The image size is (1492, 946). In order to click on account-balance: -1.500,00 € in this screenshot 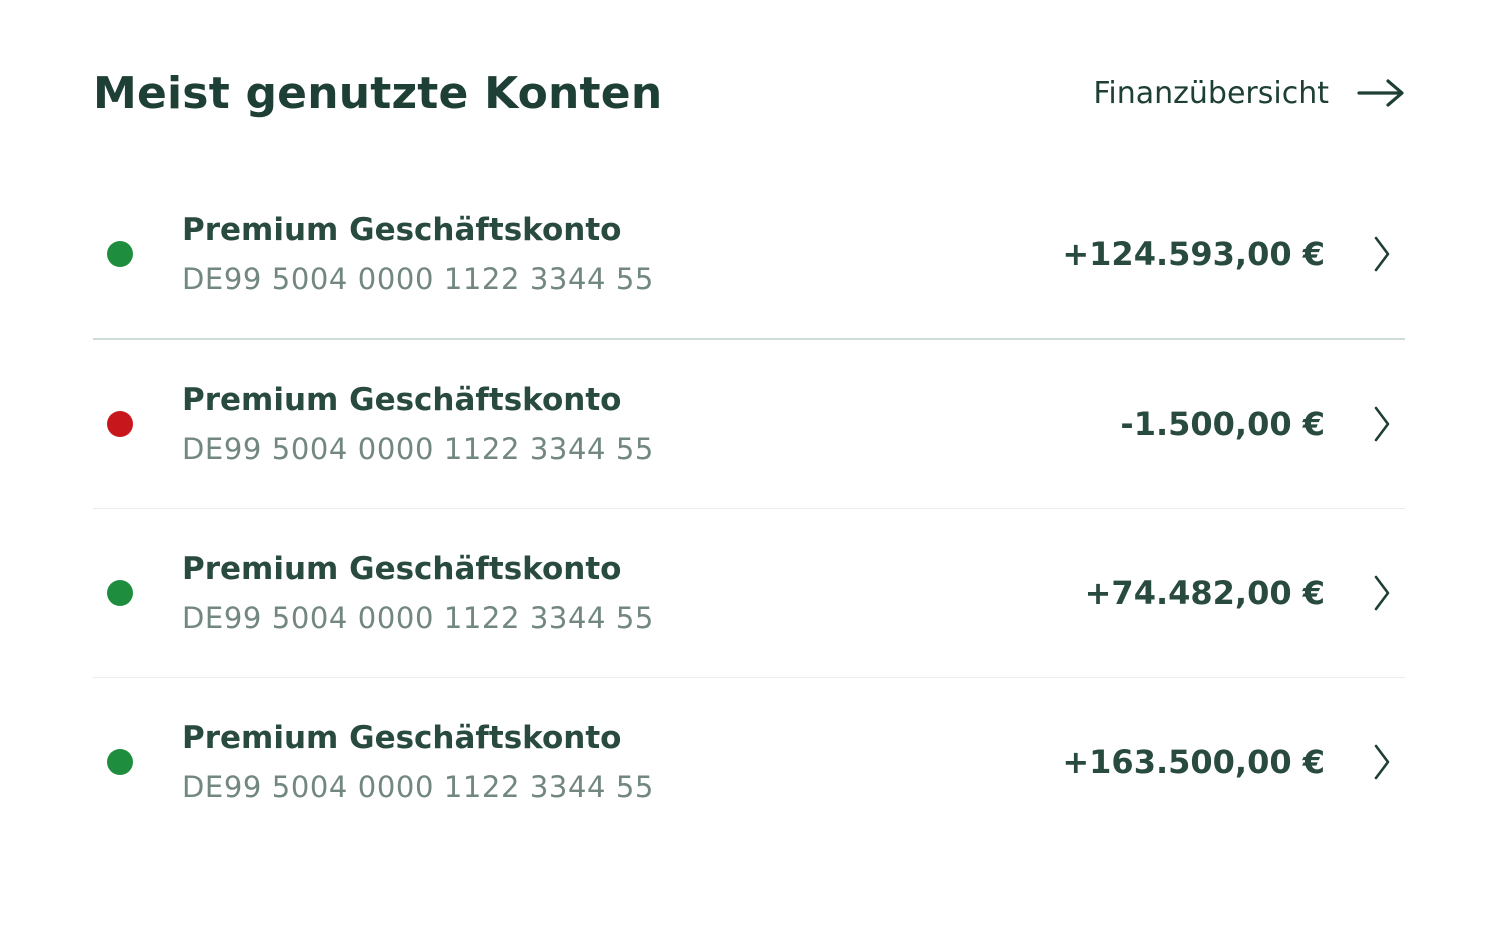, I will do `click(1222, 424)`.